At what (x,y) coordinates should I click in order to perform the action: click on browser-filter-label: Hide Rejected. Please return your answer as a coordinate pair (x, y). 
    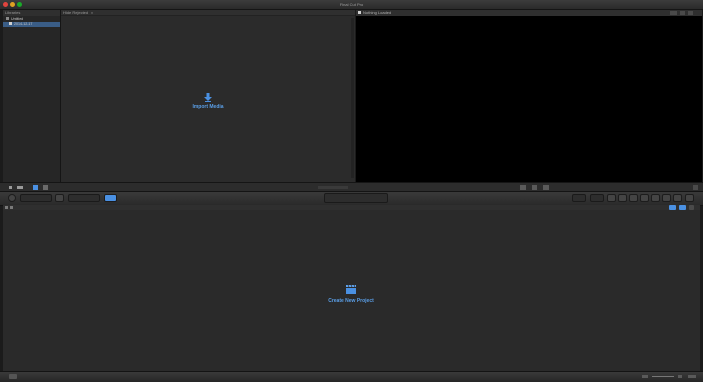
    Looking at the image, I should click on (76, 12).